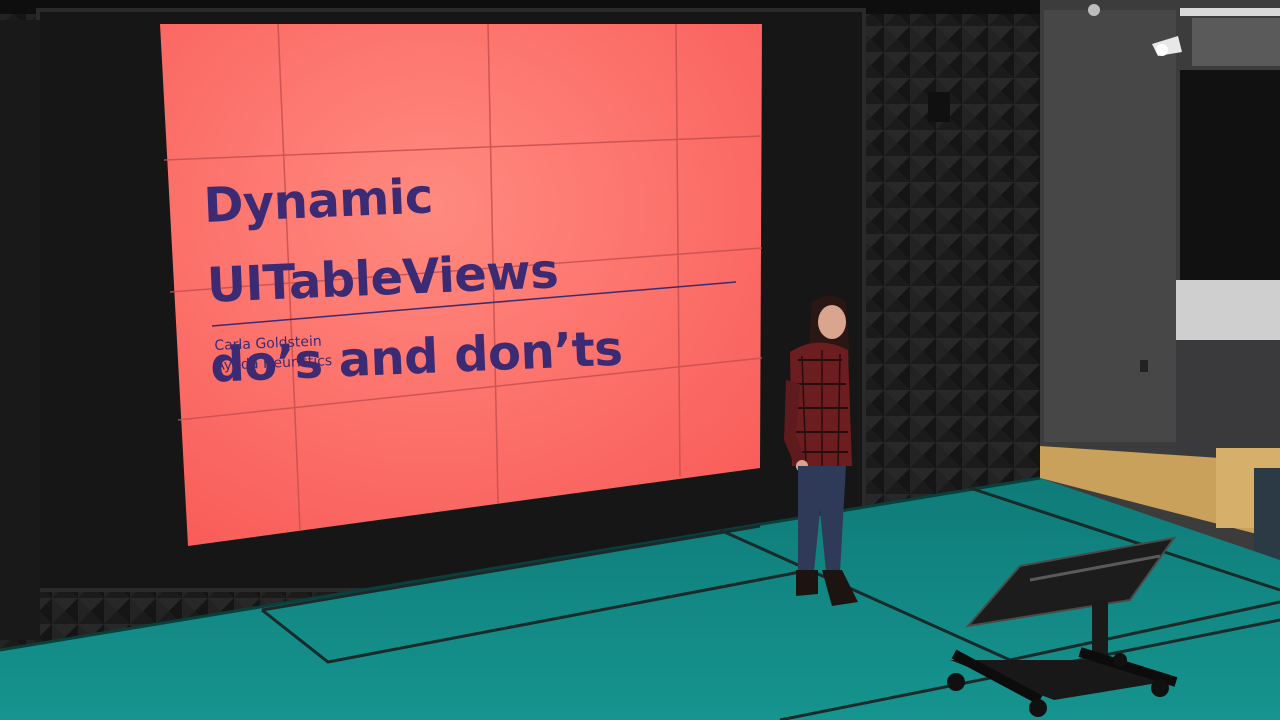 The image size is (1280, 720). Describe the element at coordinates (1110, 226) in the screenshot. I see `side-pillar` at that location.